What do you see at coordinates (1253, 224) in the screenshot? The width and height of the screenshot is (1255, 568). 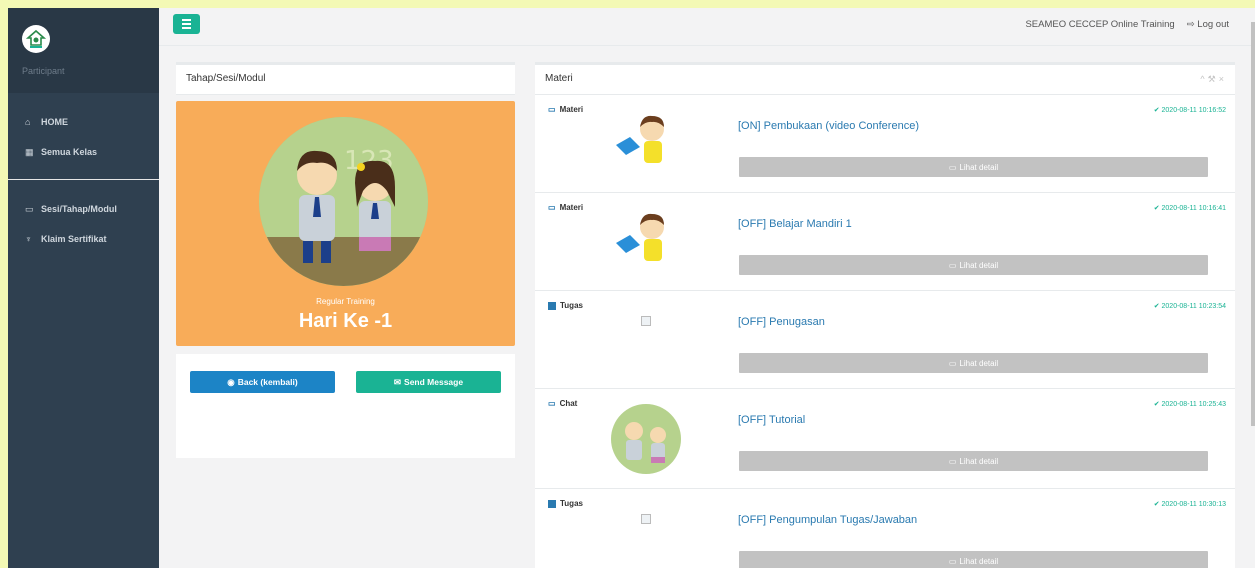 I see `scrollbar` at bounding box center [1253, 224].